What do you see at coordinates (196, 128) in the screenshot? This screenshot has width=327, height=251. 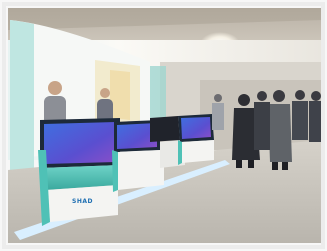 I see `kiosk-4-screen` at bounding box center [196, 128].